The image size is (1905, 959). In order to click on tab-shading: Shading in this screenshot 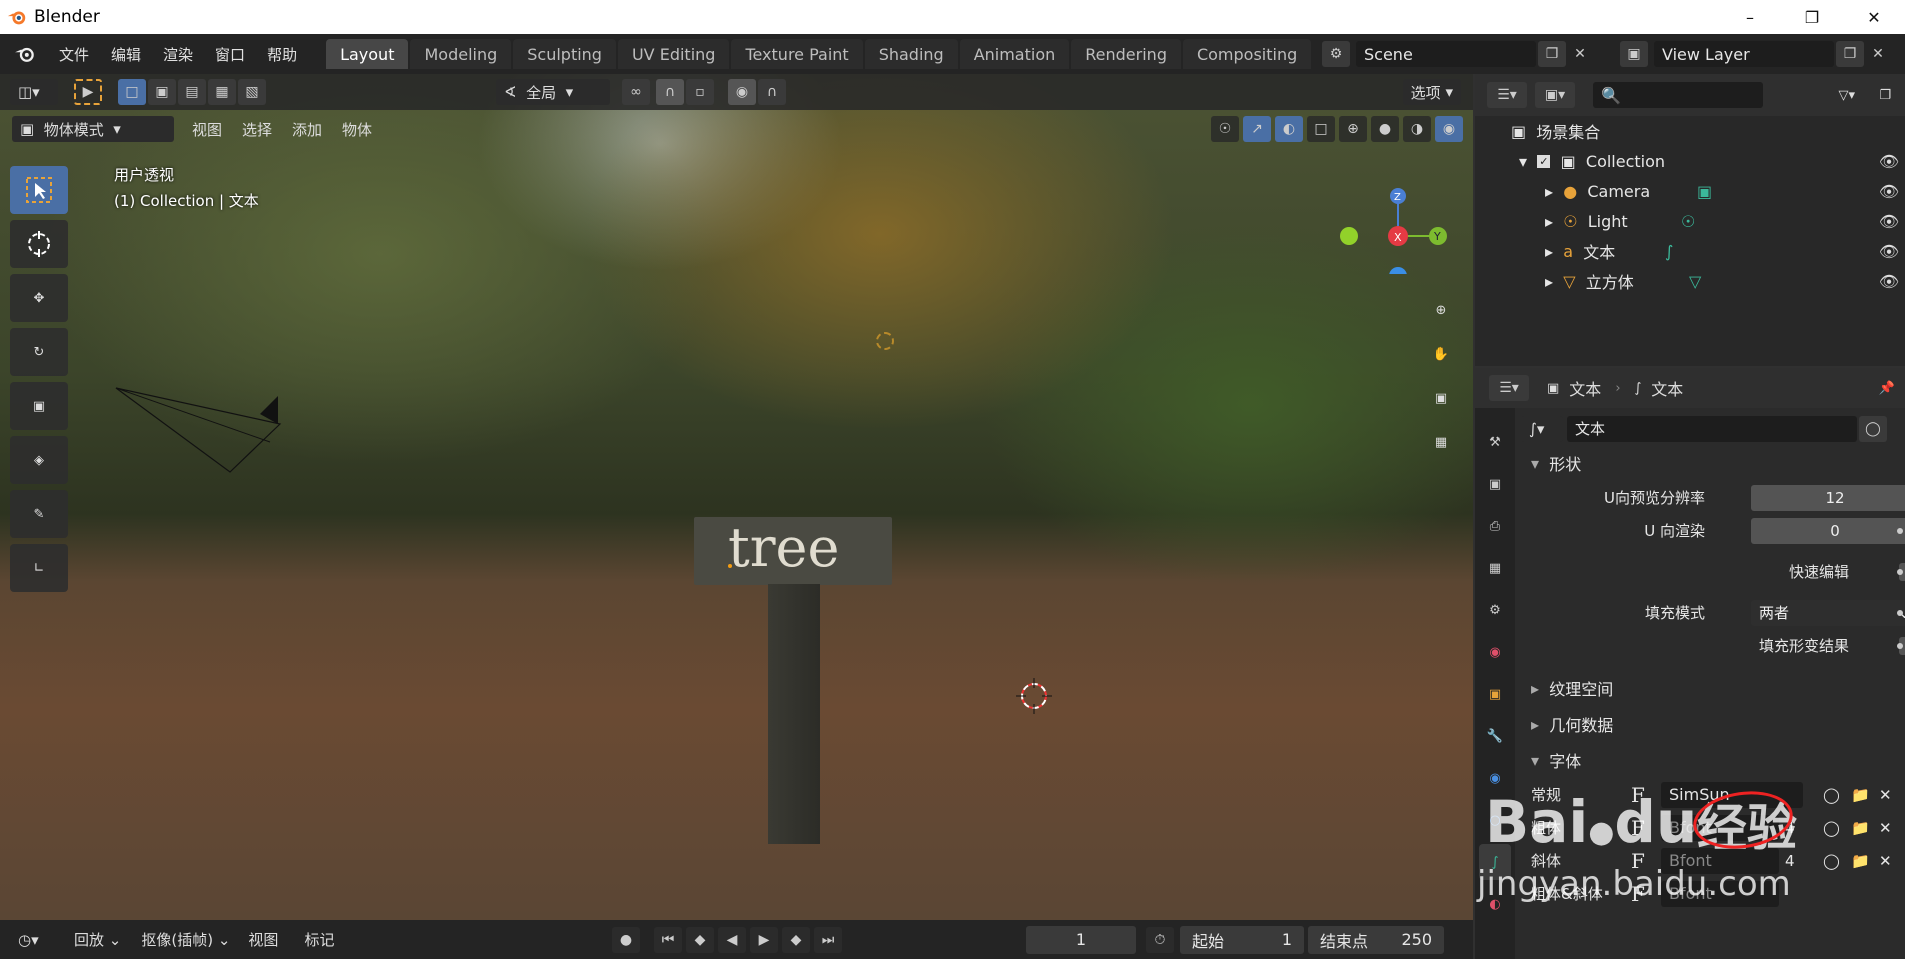, I will do `click(911, 54)`.